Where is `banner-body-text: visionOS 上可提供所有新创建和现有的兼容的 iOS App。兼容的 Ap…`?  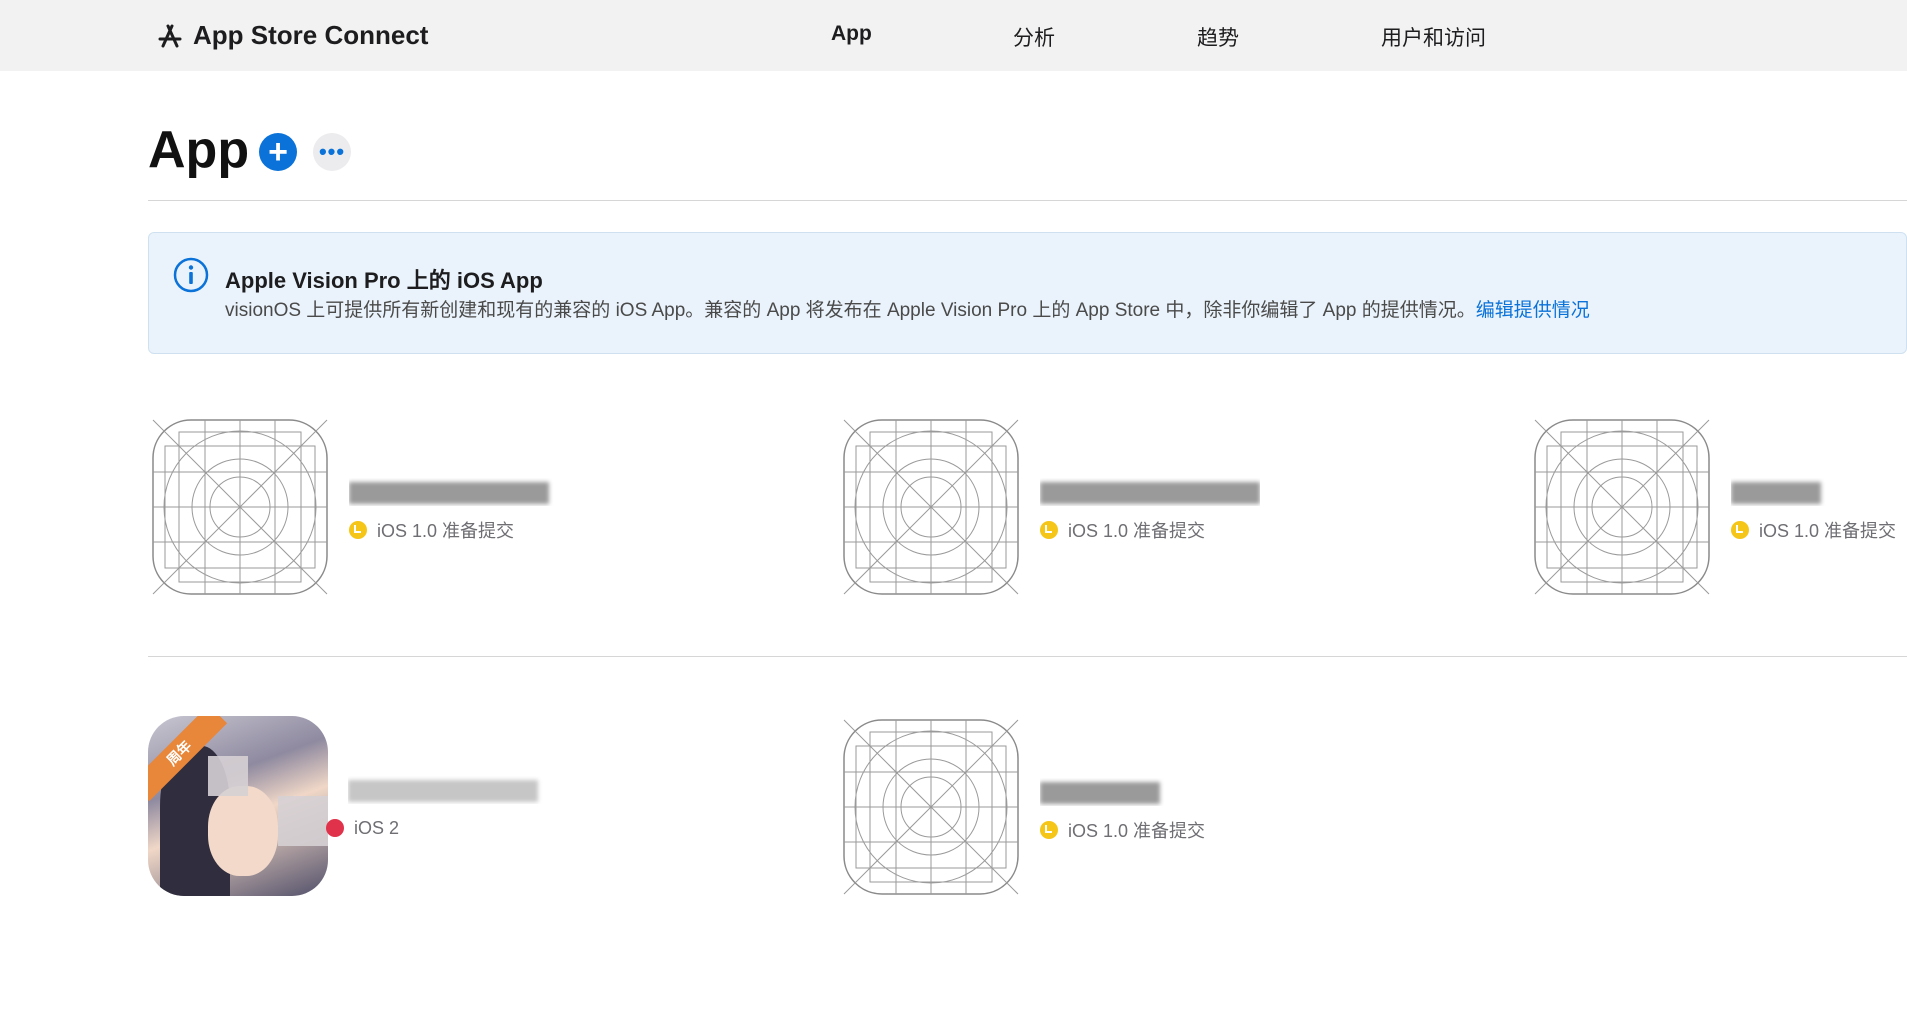
banner-body-text: visionOS 上可提供所有新创建和现有的兼容的 iOS App。兼容的 Ap… is located at coordinates (850, 310).